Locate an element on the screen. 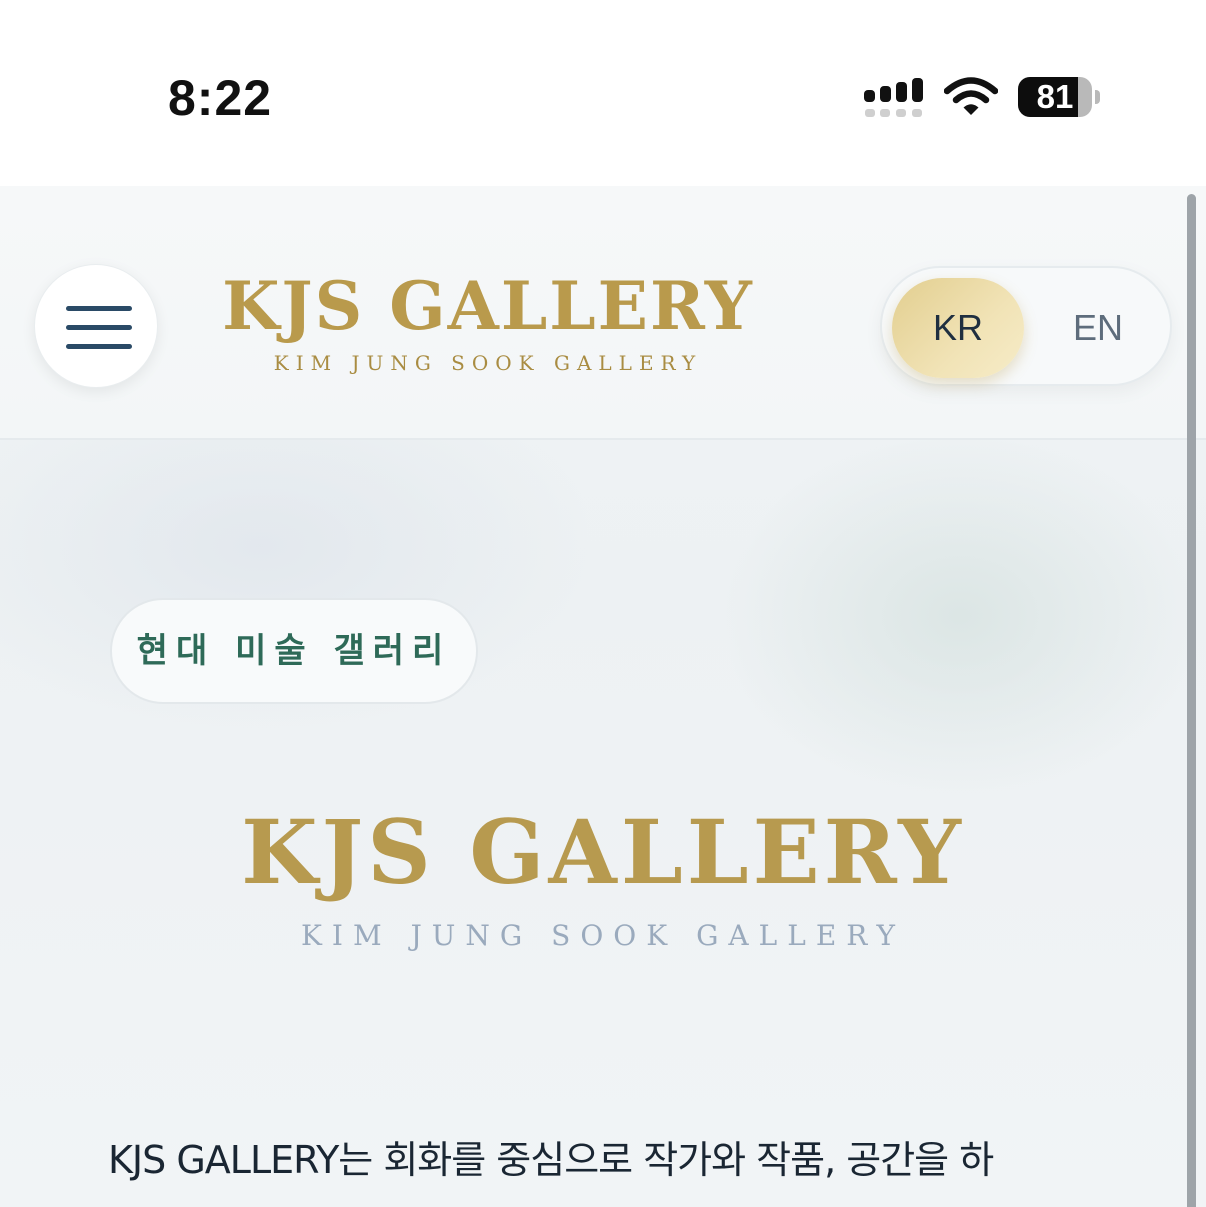 The width and height of the screenshot is (1206, 1207). hero-subtitle: KIM JUNG SOOK GALLERY is located at coordinates (603, 935).